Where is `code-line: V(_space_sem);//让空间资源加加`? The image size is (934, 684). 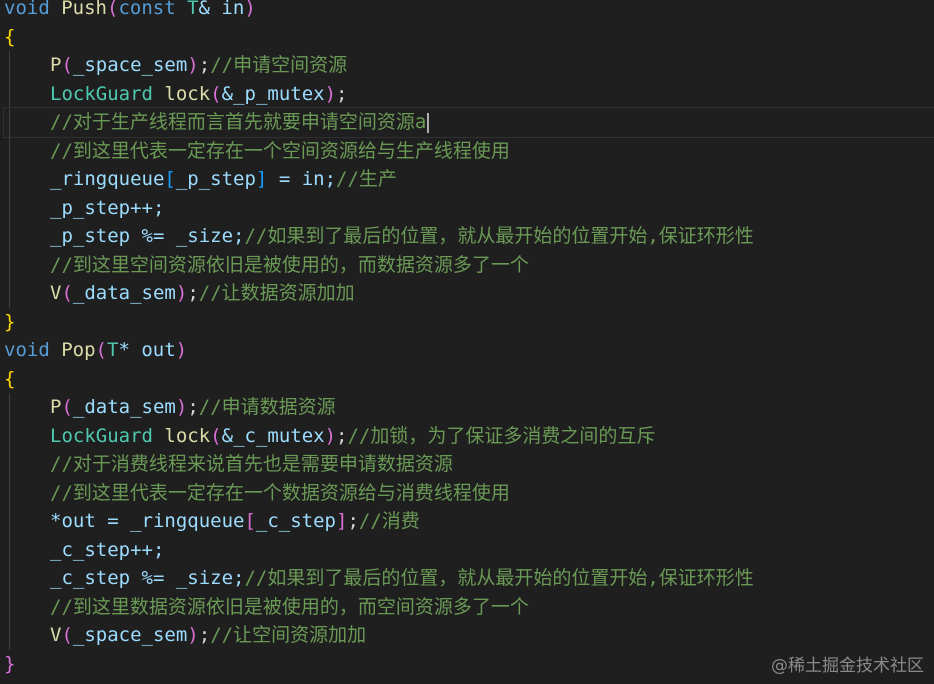 code-line: V(_space_sem);//让空间资源加加 is located at coordinates (469, 635).